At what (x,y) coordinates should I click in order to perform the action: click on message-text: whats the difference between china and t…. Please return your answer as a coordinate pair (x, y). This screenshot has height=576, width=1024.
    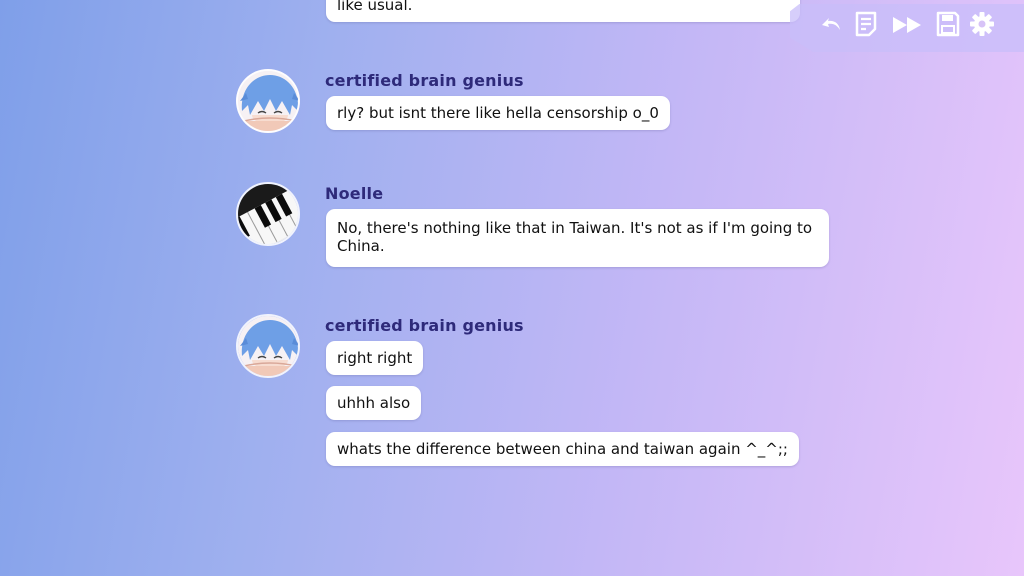
    Looking at the image, I should click on (562, 449).